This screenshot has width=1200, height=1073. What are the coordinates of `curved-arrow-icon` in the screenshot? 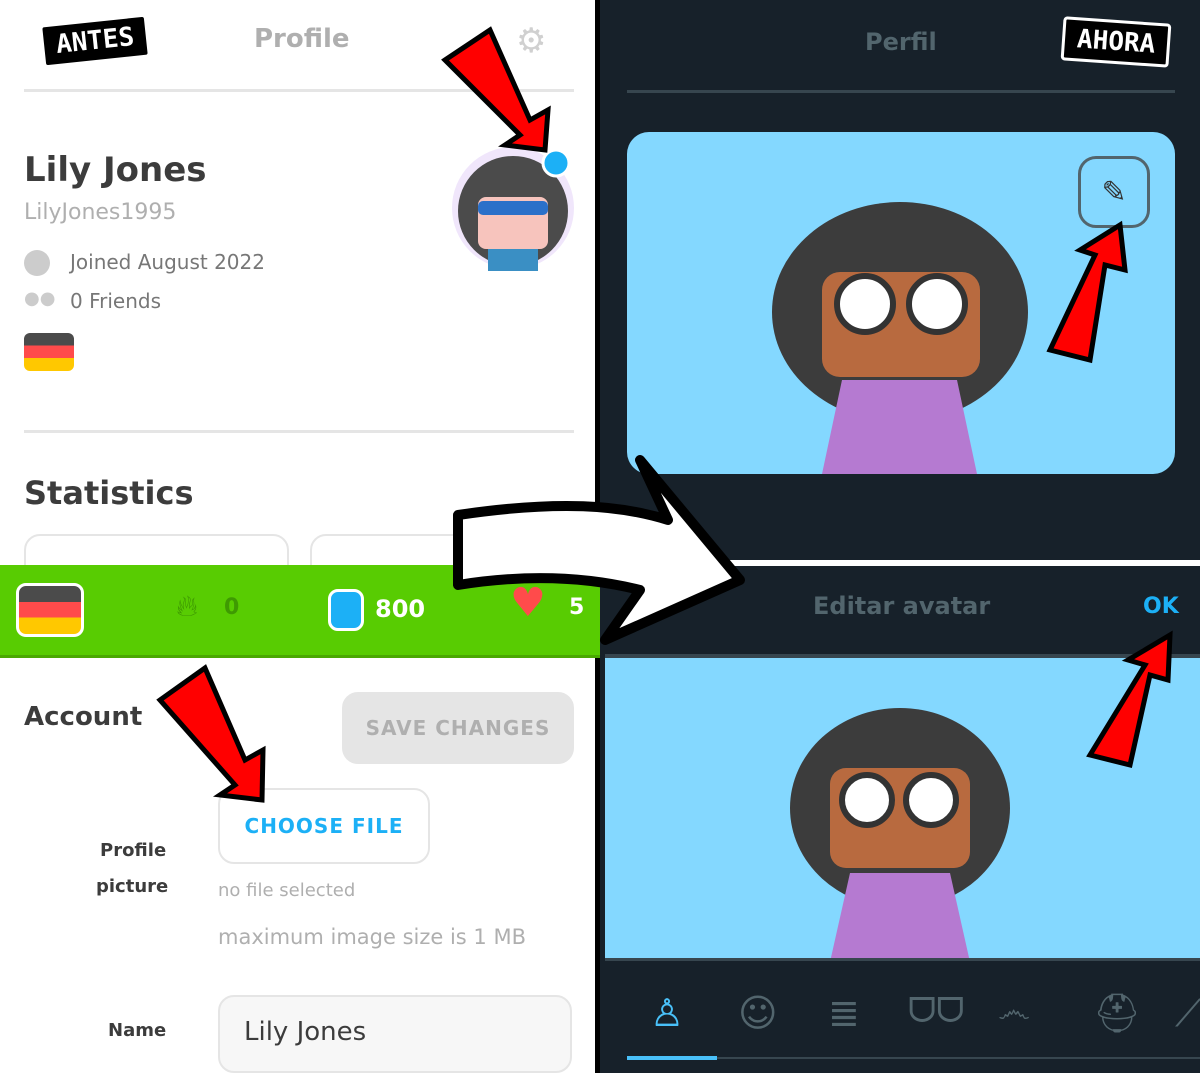 It's located at (599, 550).